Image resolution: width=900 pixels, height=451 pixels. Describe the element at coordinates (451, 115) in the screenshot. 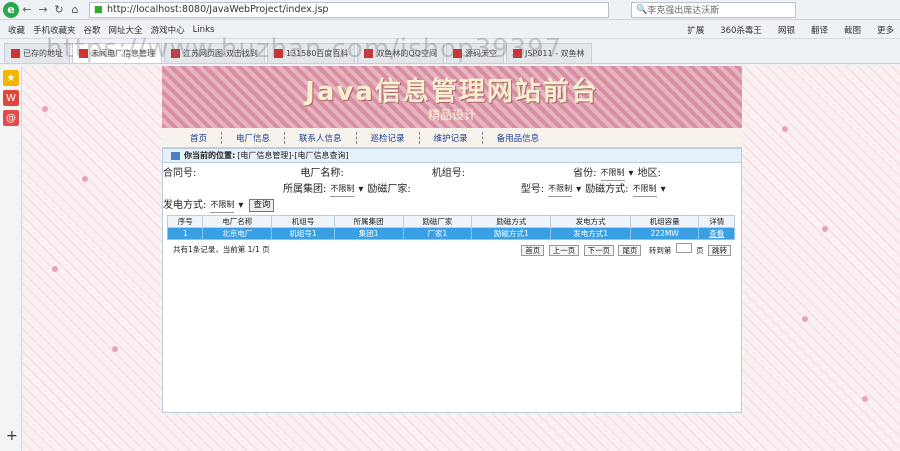

I see `site-subtitle: 精品设计` at that location.